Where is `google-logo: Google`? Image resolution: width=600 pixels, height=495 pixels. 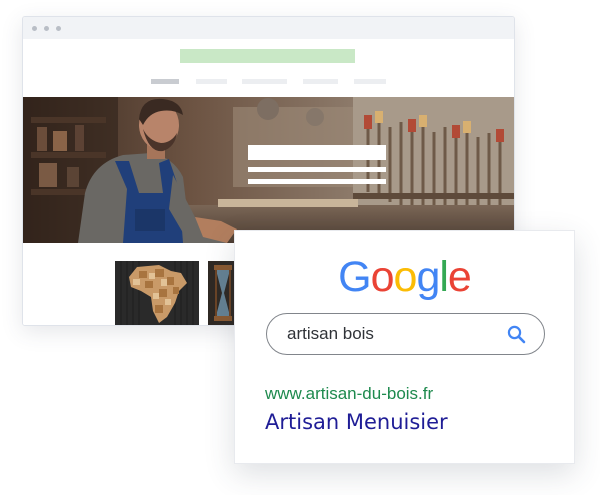 google-logo: Google is located at coordinates (404, 277).